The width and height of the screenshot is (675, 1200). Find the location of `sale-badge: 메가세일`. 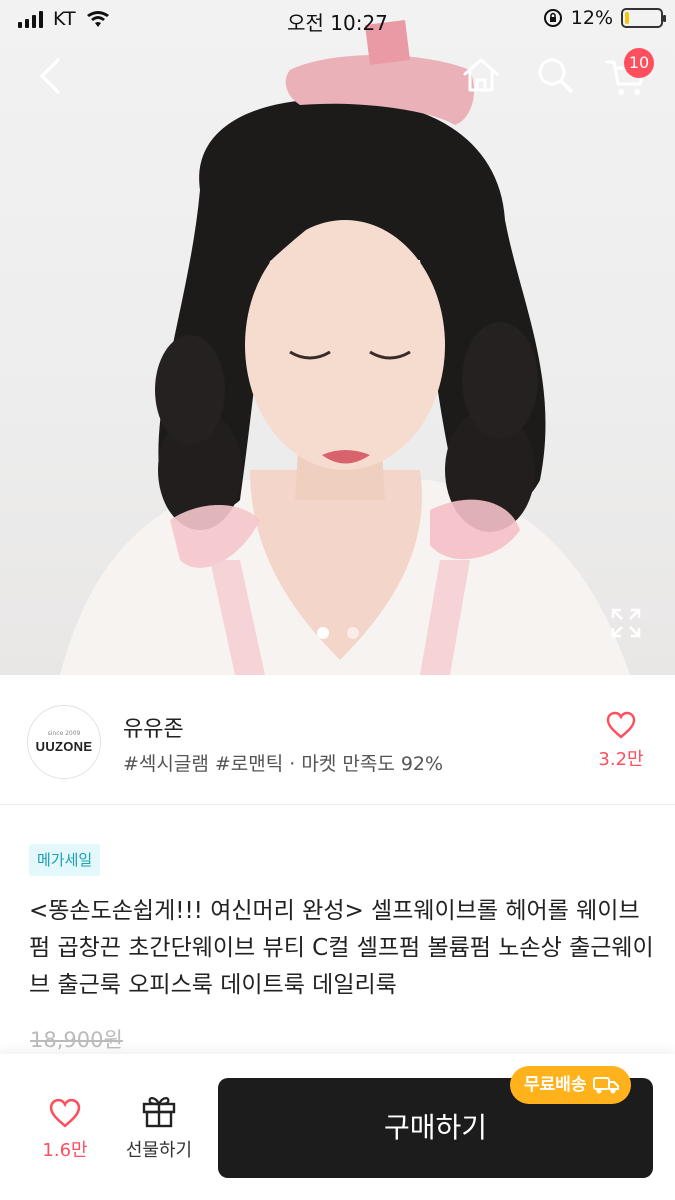

sale-badge: 메가세일 is located at coordinates (65, 860).